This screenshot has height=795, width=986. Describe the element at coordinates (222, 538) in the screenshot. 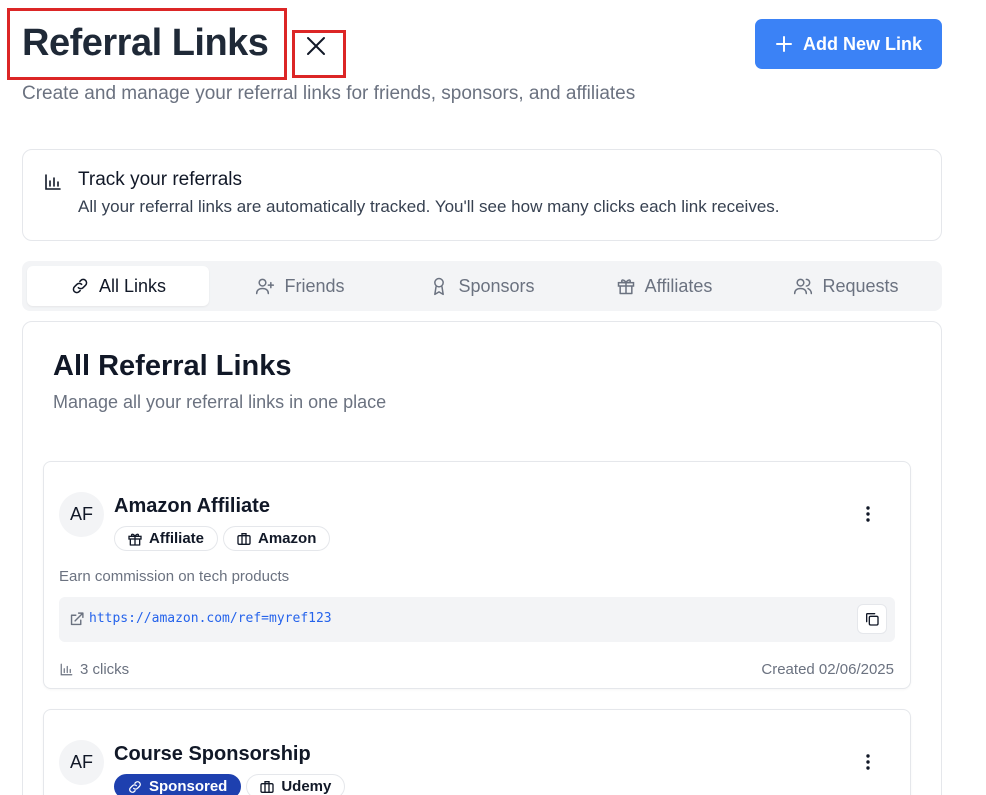

I see `link-badges: Affiliate Amazon` at that location.